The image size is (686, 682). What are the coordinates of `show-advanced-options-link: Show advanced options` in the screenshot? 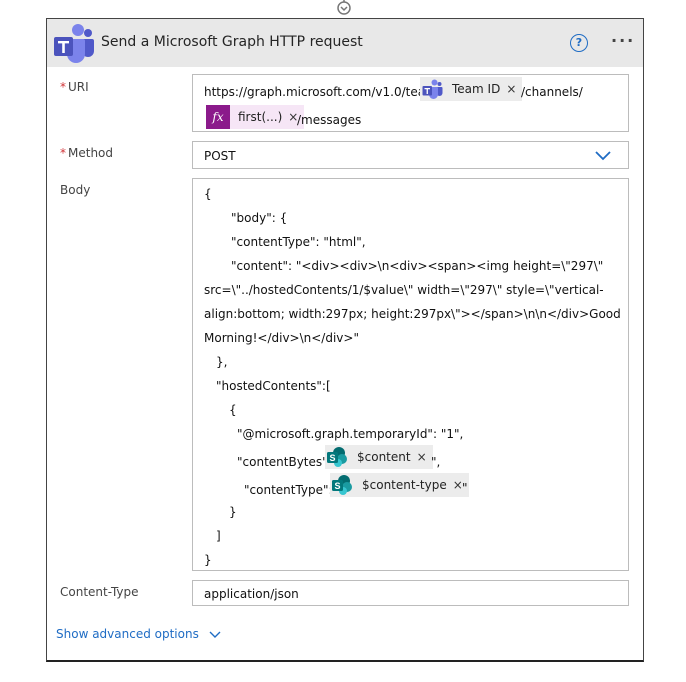 It's located at (138, 634).